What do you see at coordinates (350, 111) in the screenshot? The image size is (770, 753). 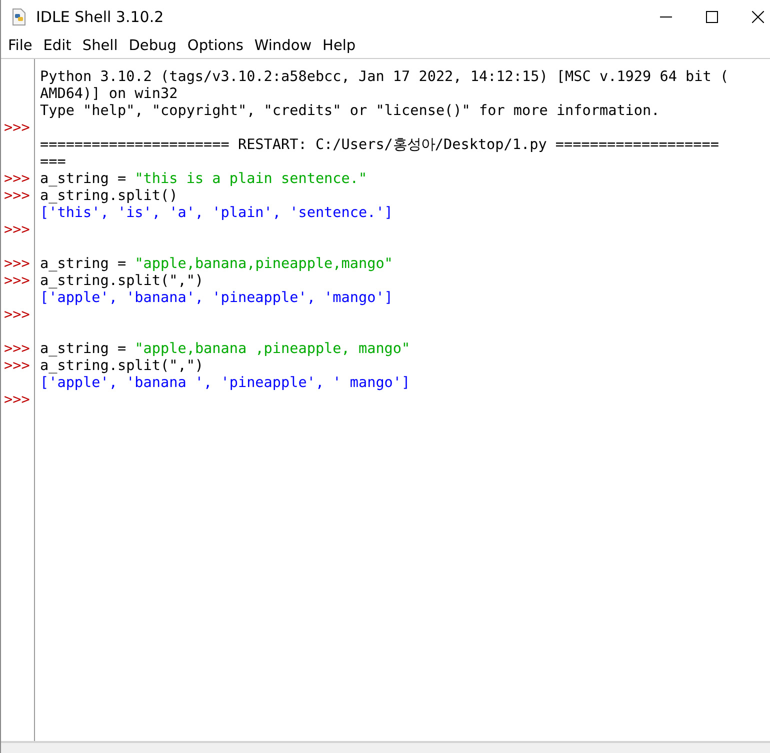 I see `code-text: Type "help", "copyright", "credits" or "license()" for more information.` at bounding box center [350, 111].